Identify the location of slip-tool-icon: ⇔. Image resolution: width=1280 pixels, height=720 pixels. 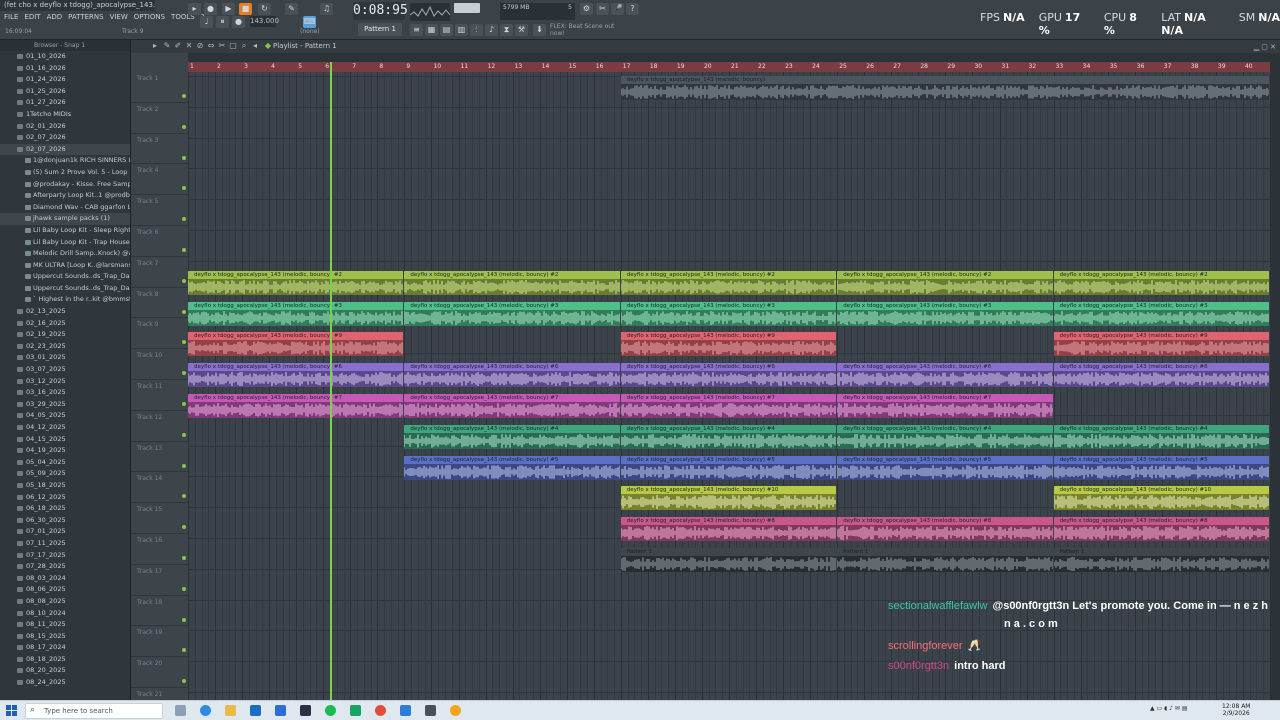
(211, 46).